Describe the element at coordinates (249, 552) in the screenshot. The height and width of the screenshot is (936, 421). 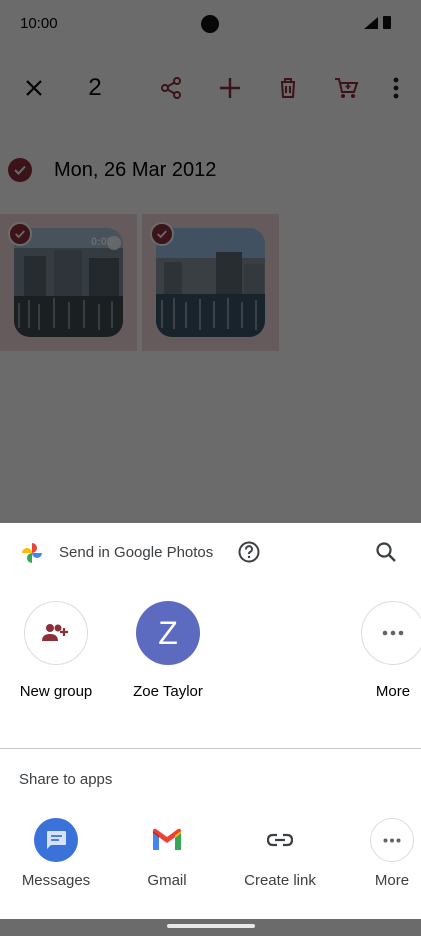
I see `help-icon` at that location.